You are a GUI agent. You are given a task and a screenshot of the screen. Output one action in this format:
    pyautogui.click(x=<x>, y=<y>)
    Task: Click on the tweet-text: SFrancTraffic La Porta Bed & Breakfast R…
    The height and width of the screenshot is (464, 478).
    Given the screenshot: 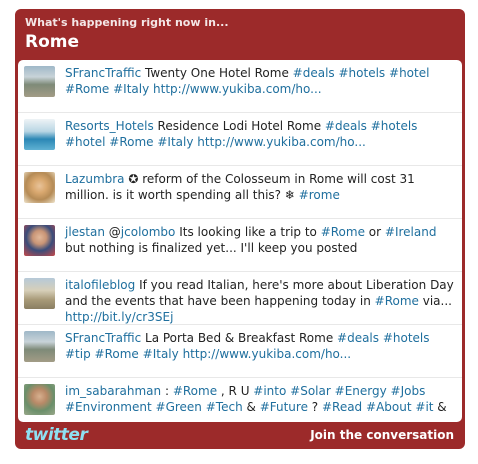 What is the action you would take?
    pyautogui.click(x=260, y=346)
    